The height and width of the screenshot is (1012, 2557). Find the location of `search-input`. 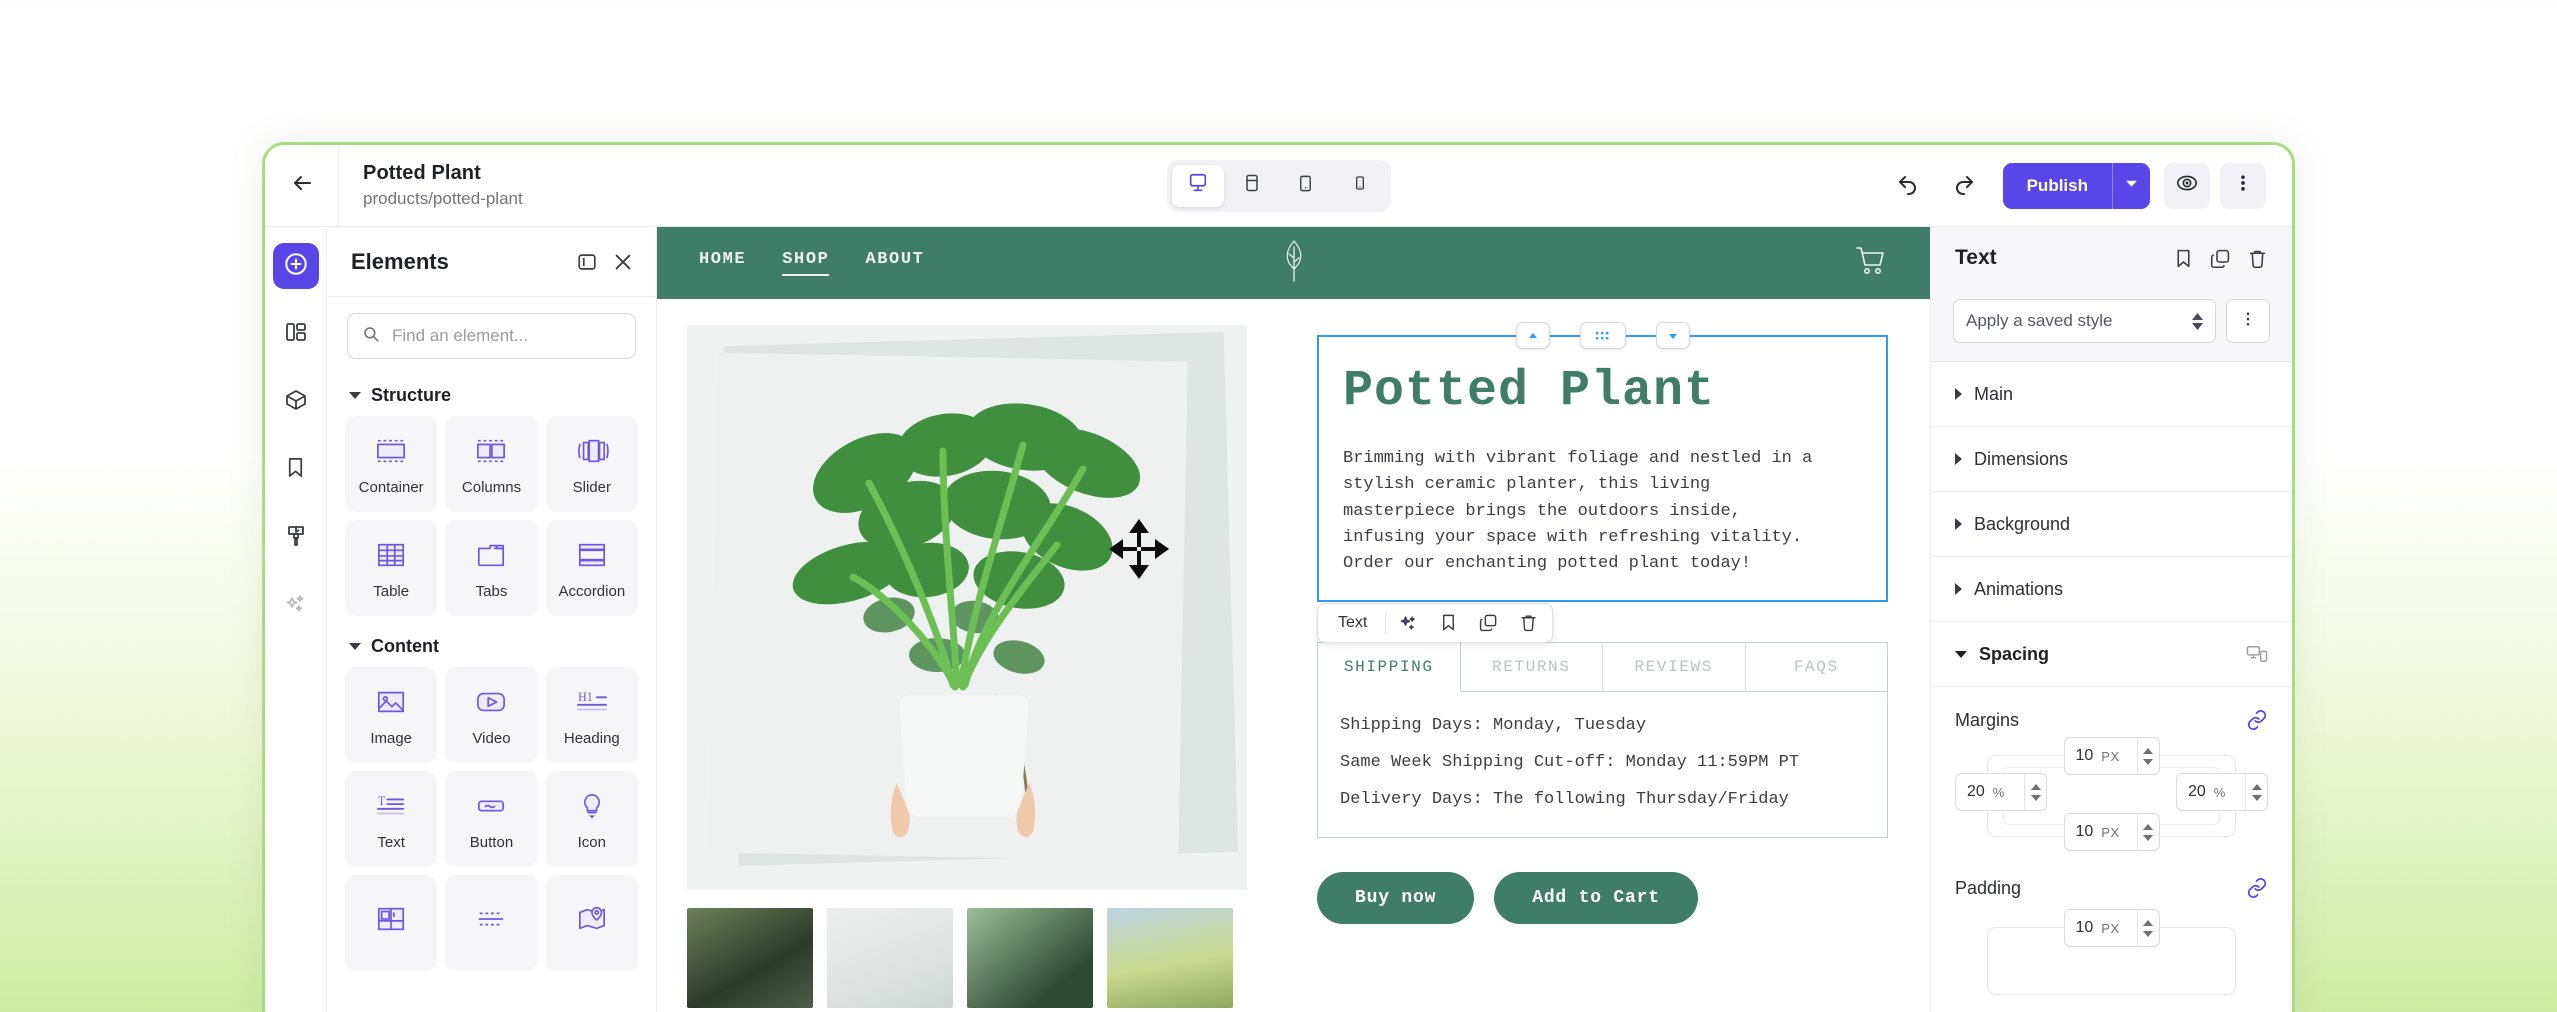

search-input is located at coordinates (506, 336).